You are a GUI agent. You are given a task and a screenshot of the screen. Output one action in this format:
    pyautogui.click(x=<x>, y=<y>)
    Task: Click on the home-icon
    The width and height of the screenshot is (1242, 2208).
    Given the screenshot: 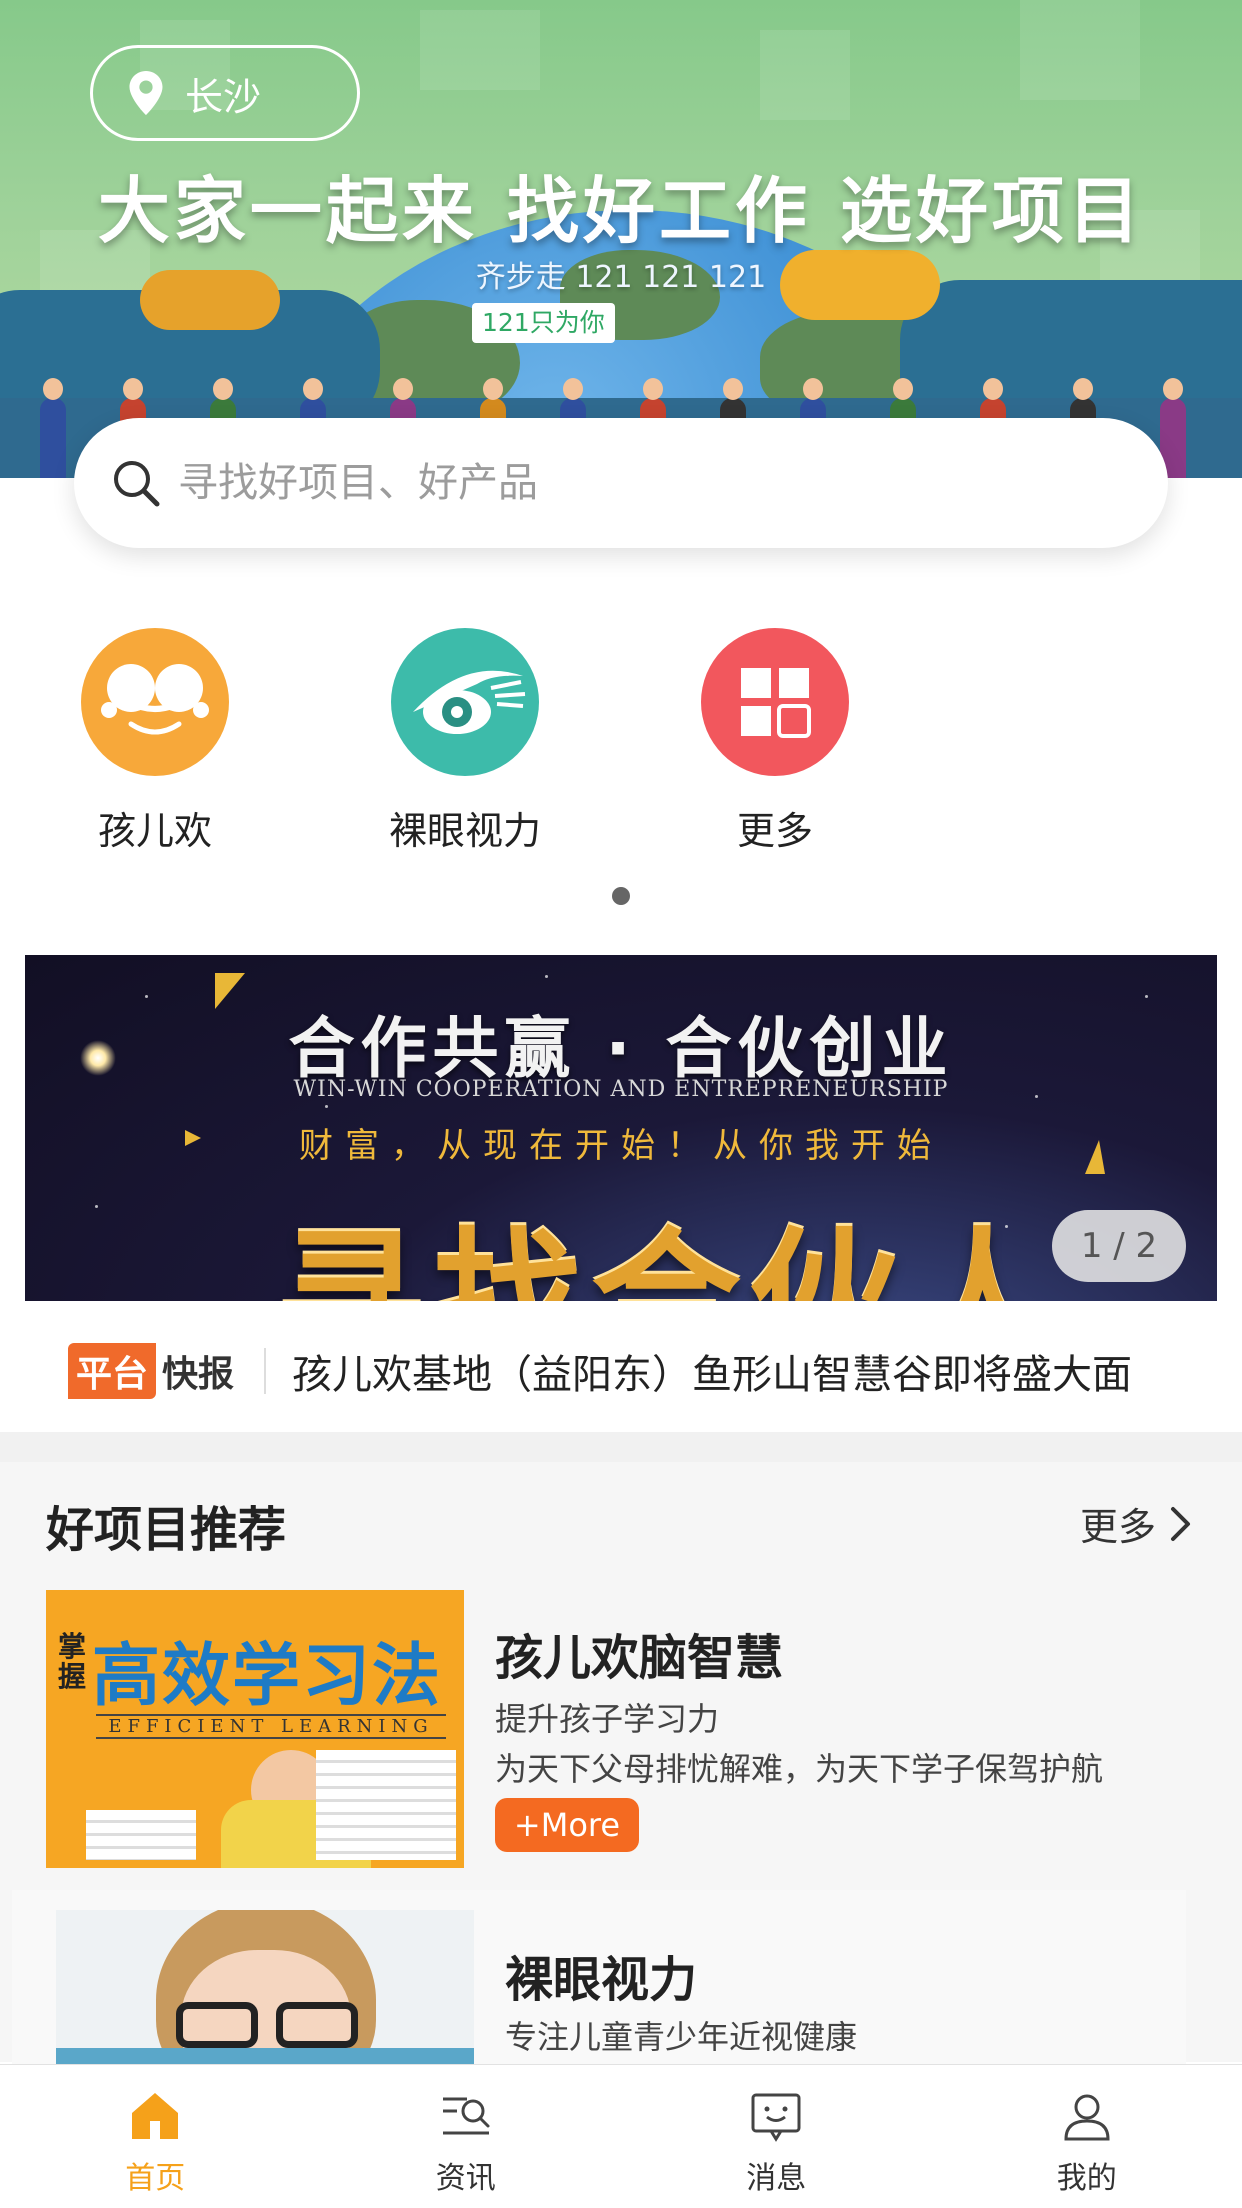 What is the action you would take?
    pyautogui.click(x=155, y=2116)
    